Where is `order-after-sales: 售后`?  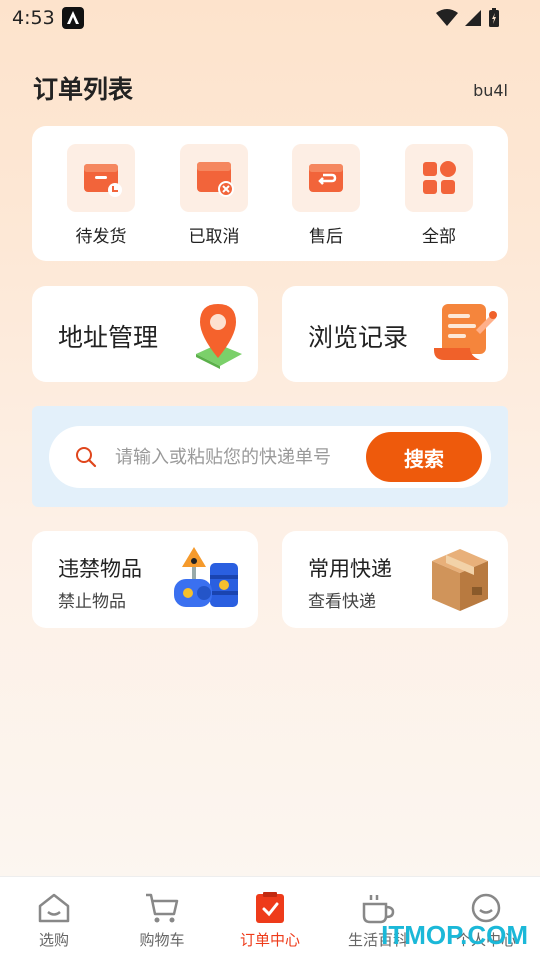
order-after-sales: 售后 is located at coordinates (326, 195).